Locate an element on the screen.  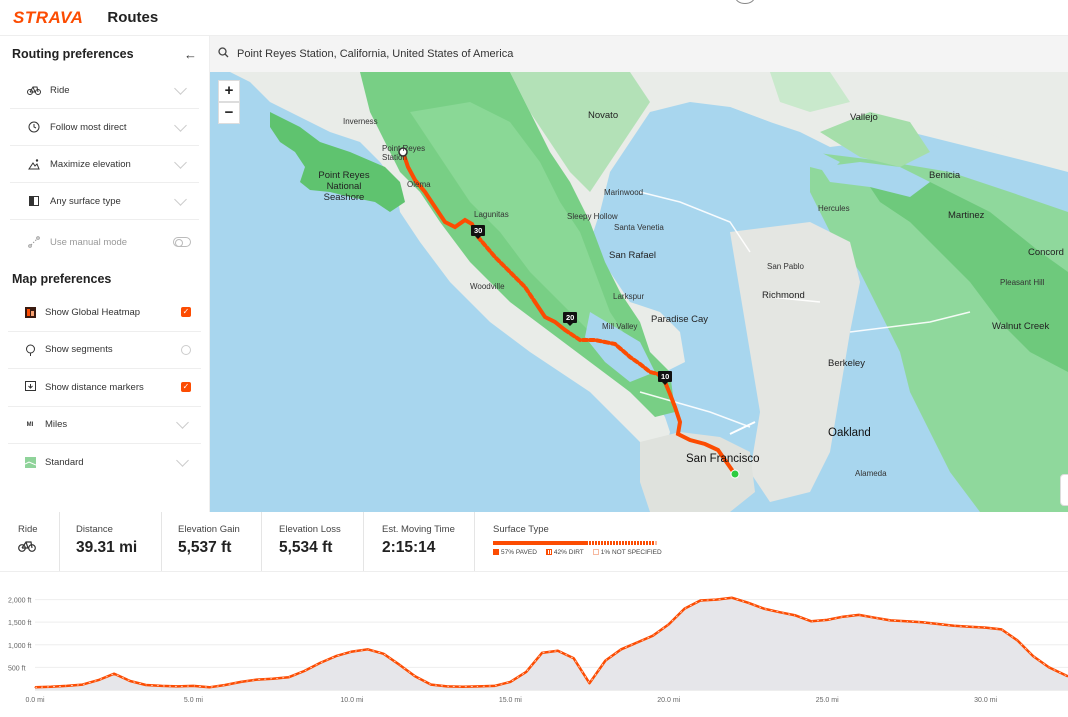
zoom-out-button: − is located at coordinates (229, 113).